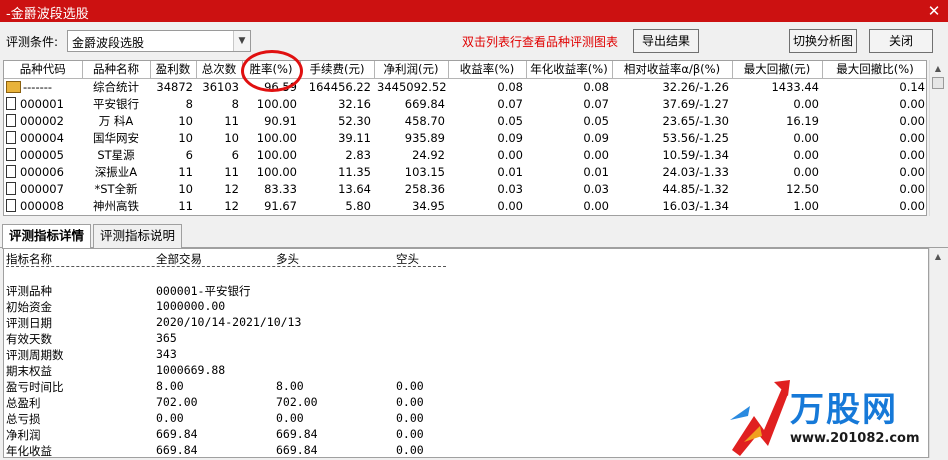 The image size is (948, 460). I want to click on column-header: 净利润(元), so click(411, 70).